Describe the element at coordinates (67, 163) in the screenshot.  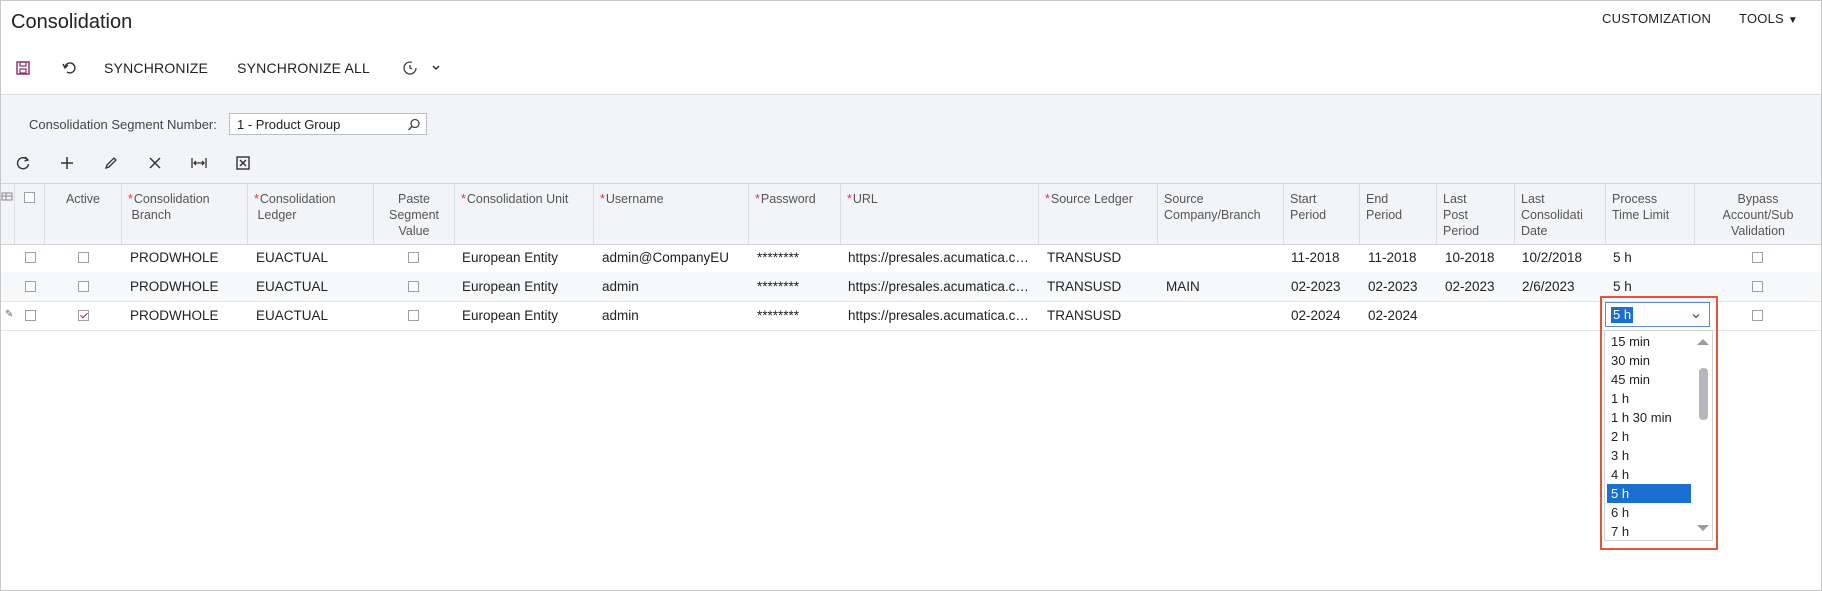
I see `add-icon` at that location.